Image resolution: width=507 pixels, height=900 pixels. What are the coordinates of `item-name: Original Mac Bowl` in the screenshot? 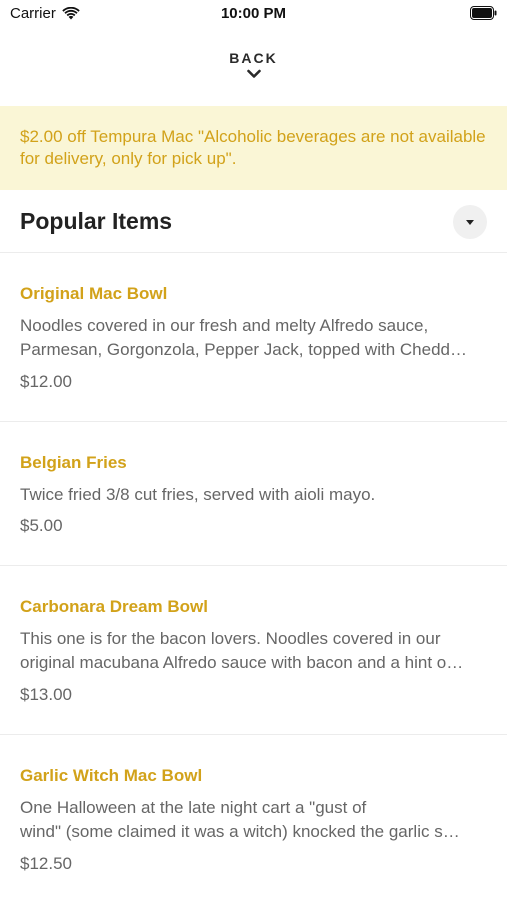 It's located at (94, 293).